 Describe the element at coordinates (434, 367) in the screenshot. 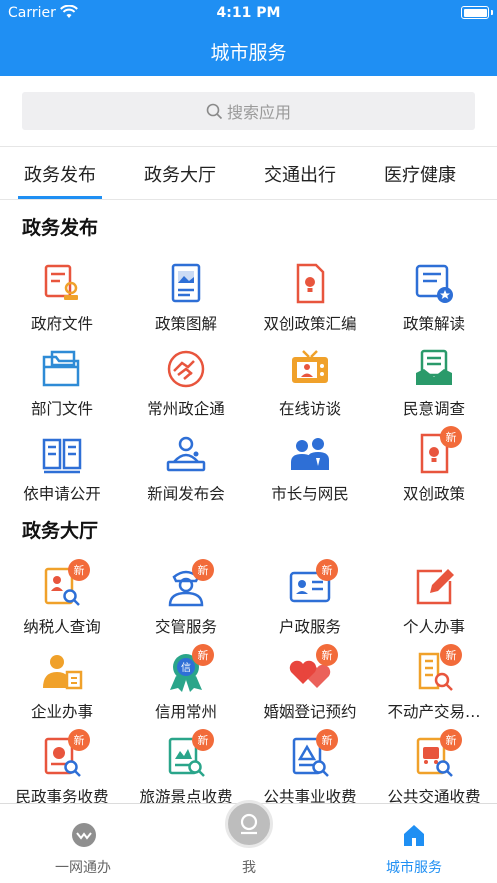

I see `survey-icon` at that location.